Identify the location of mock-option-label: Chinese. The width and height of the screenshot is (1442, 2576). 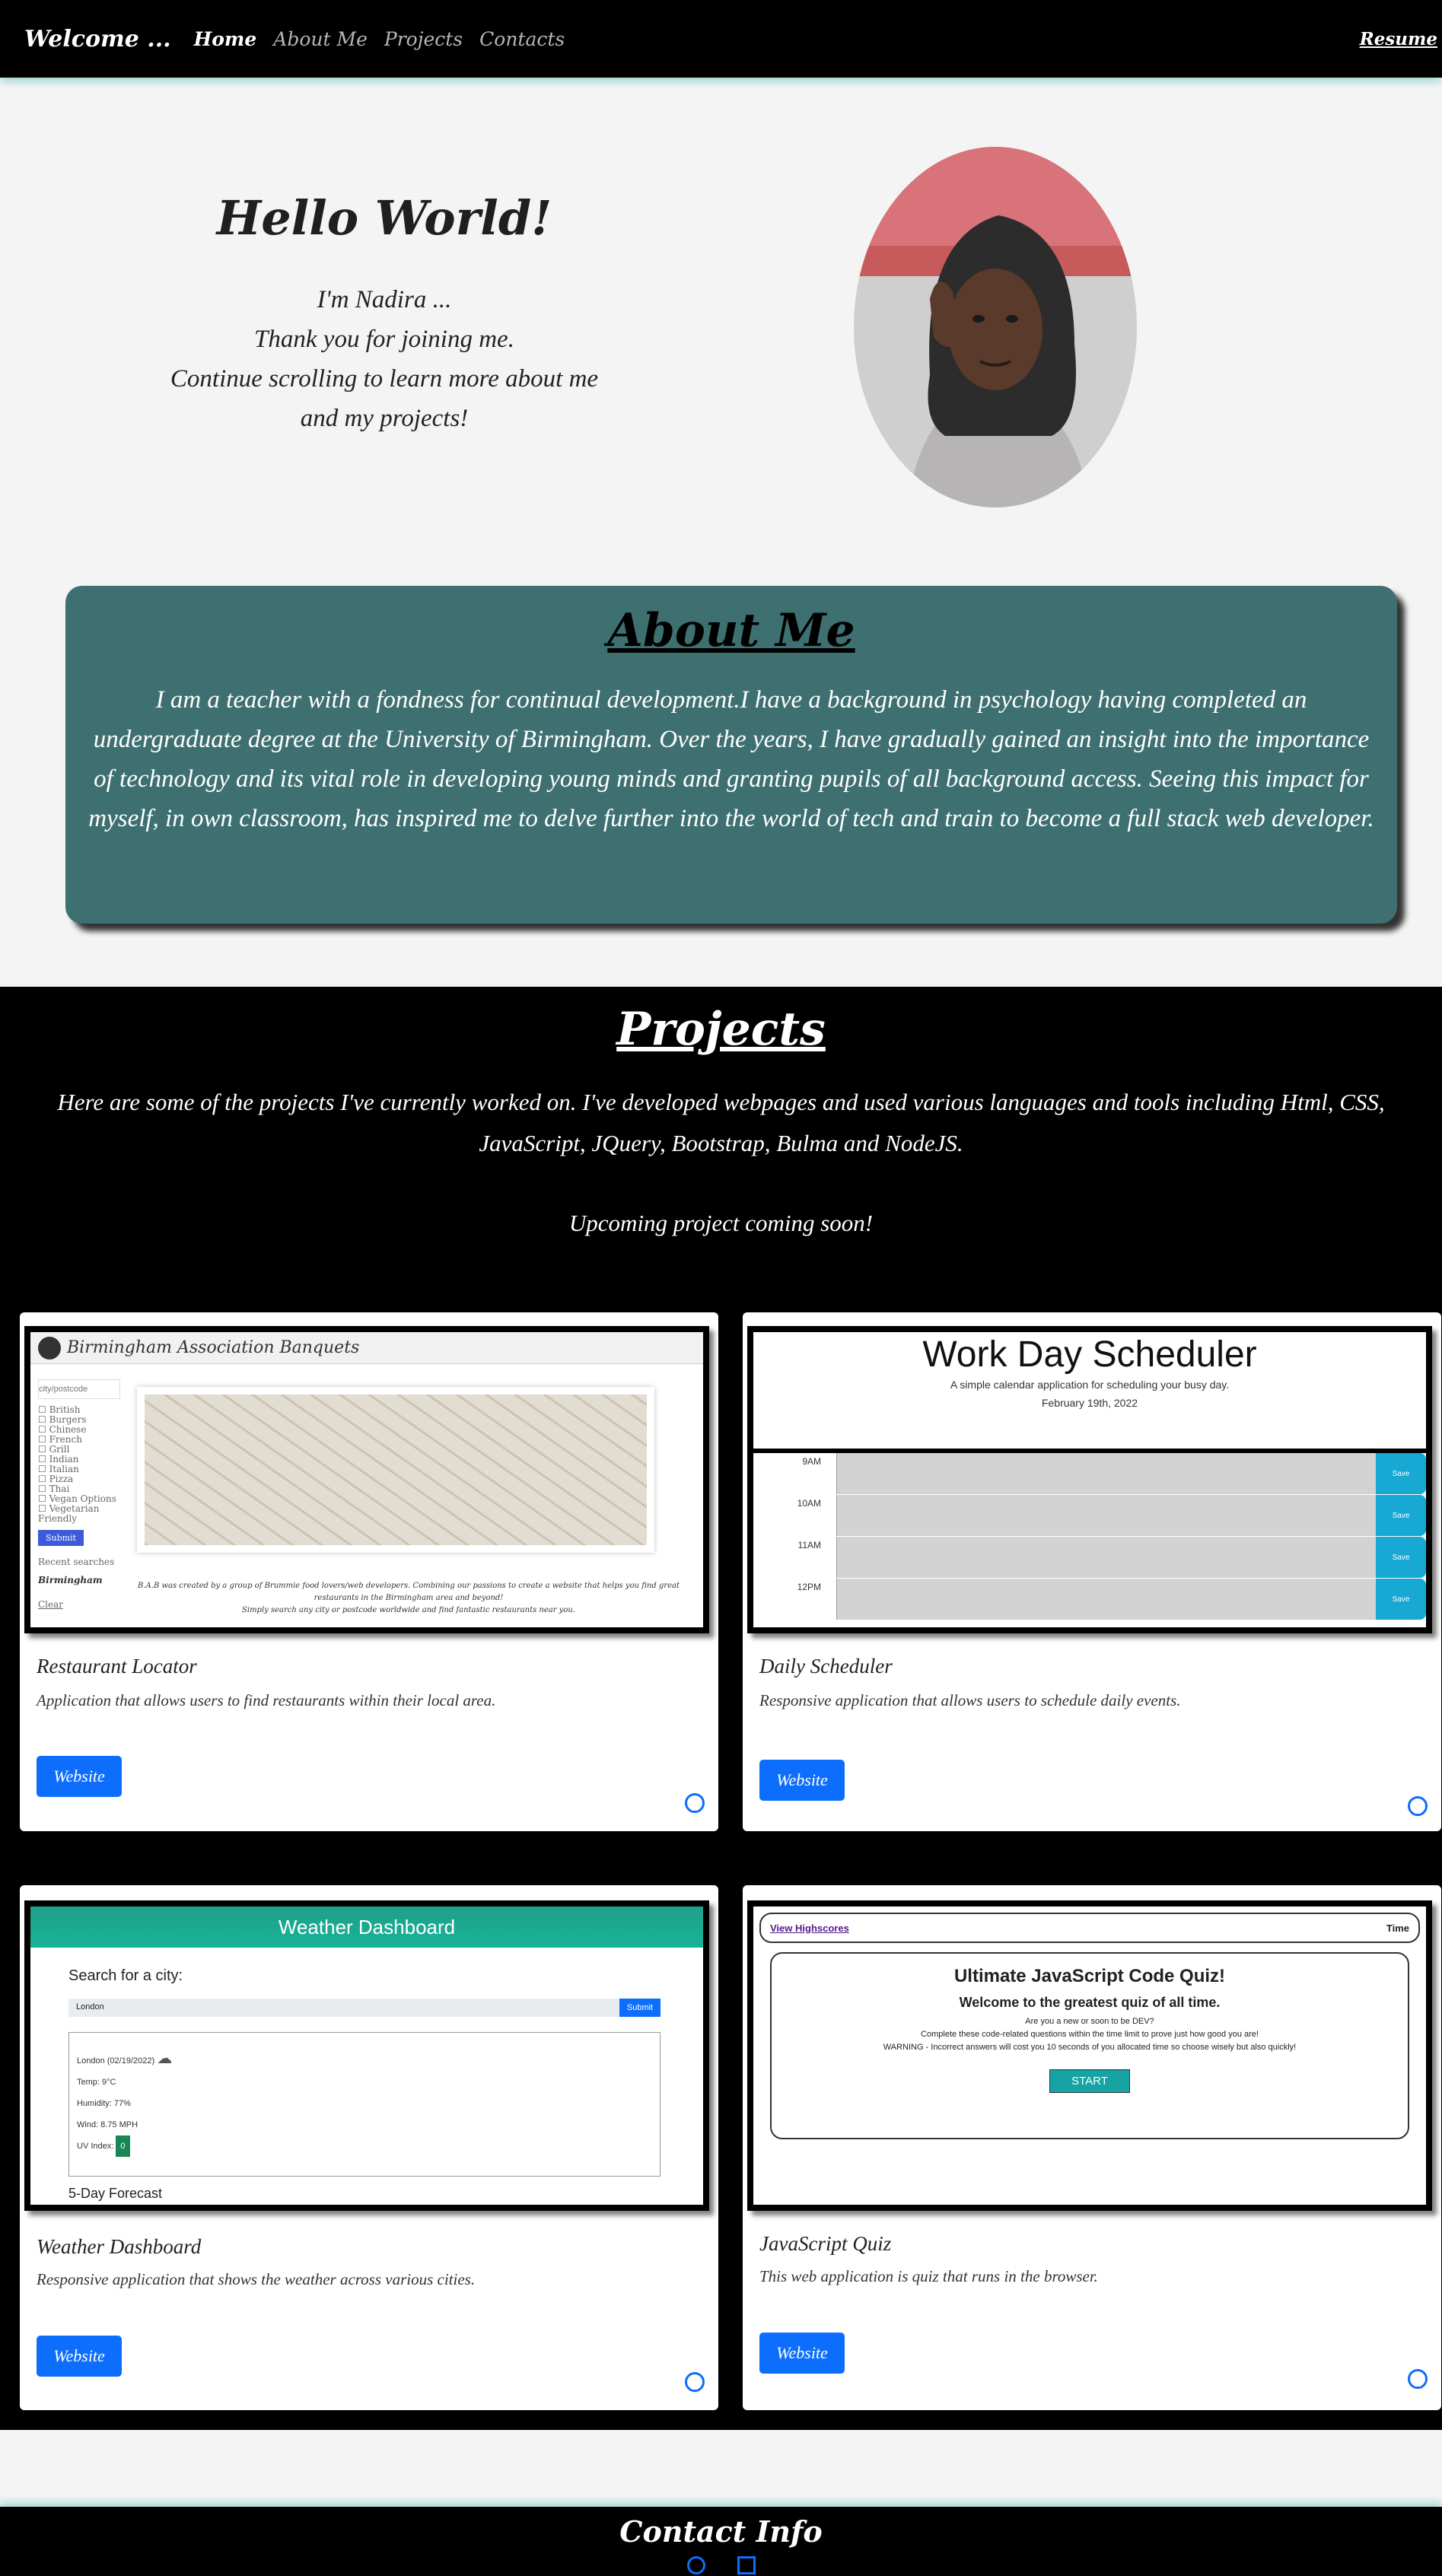
(68, 1429).